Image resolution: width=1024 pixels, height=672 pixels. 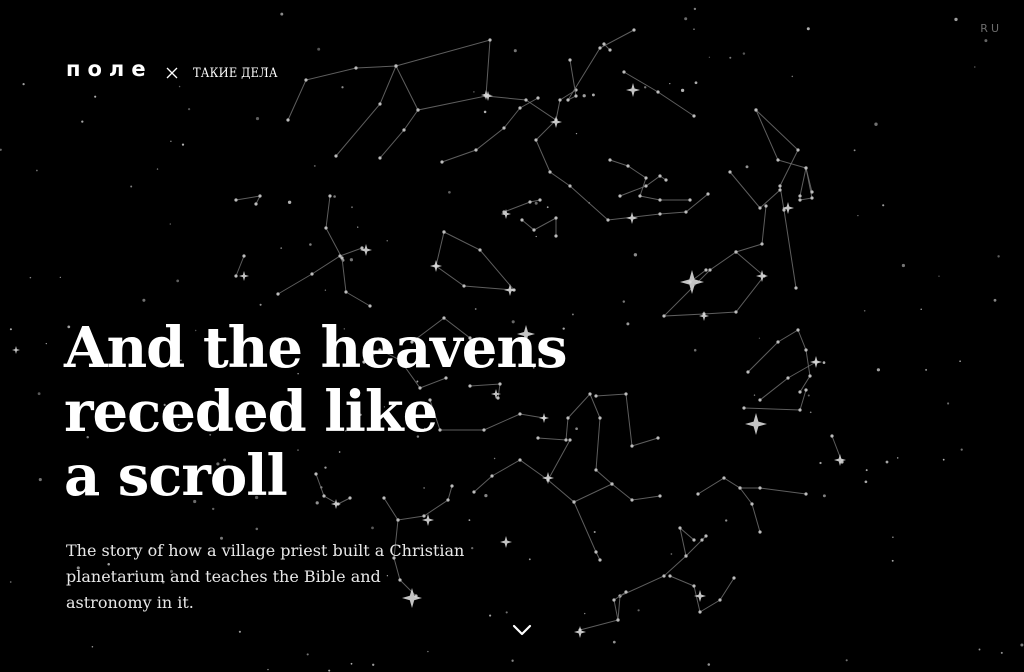 I want to click on chevron-down-icon, so click(x=522, y=630).